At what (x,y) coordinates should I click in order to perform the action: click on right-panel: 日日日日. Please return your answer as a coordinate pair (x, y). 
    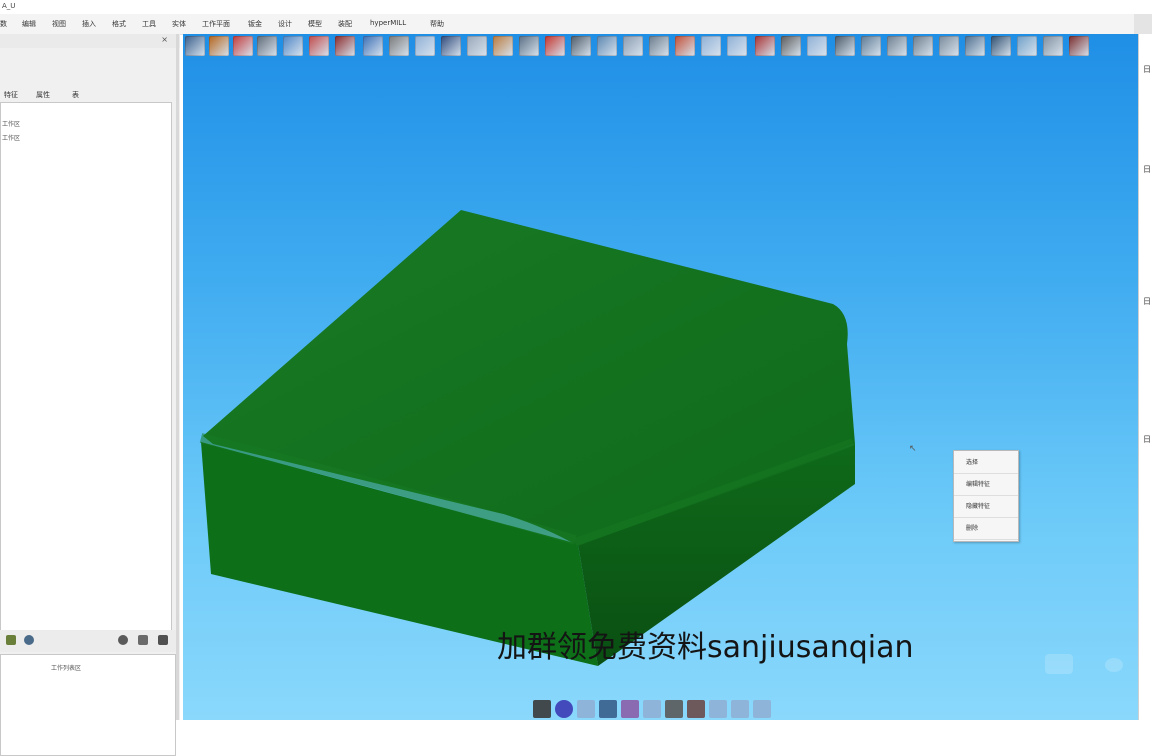
    Looking at the image, I should click on (1145, 377).